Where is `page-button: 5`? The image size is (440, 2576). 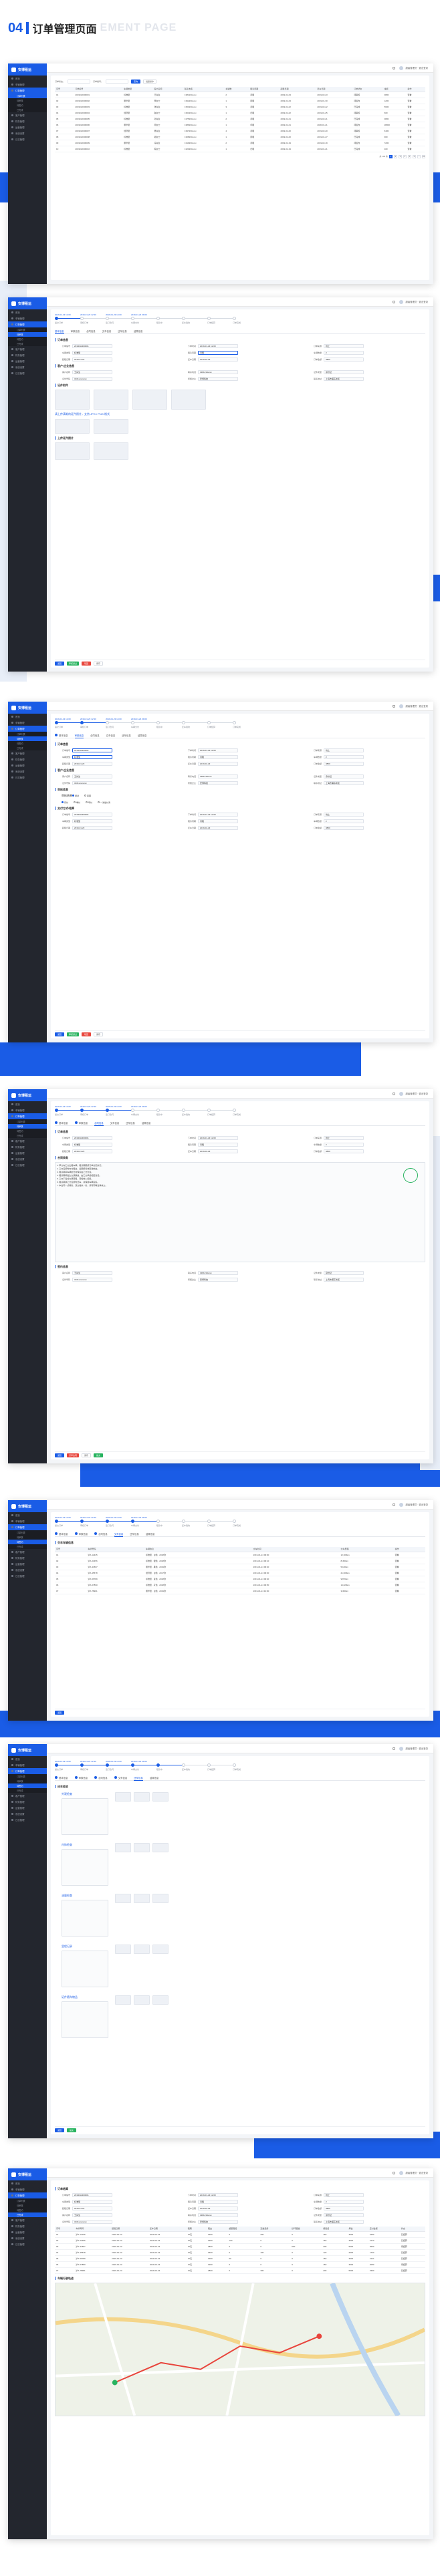 page-button: 5 is located at coordinates (409, 156).